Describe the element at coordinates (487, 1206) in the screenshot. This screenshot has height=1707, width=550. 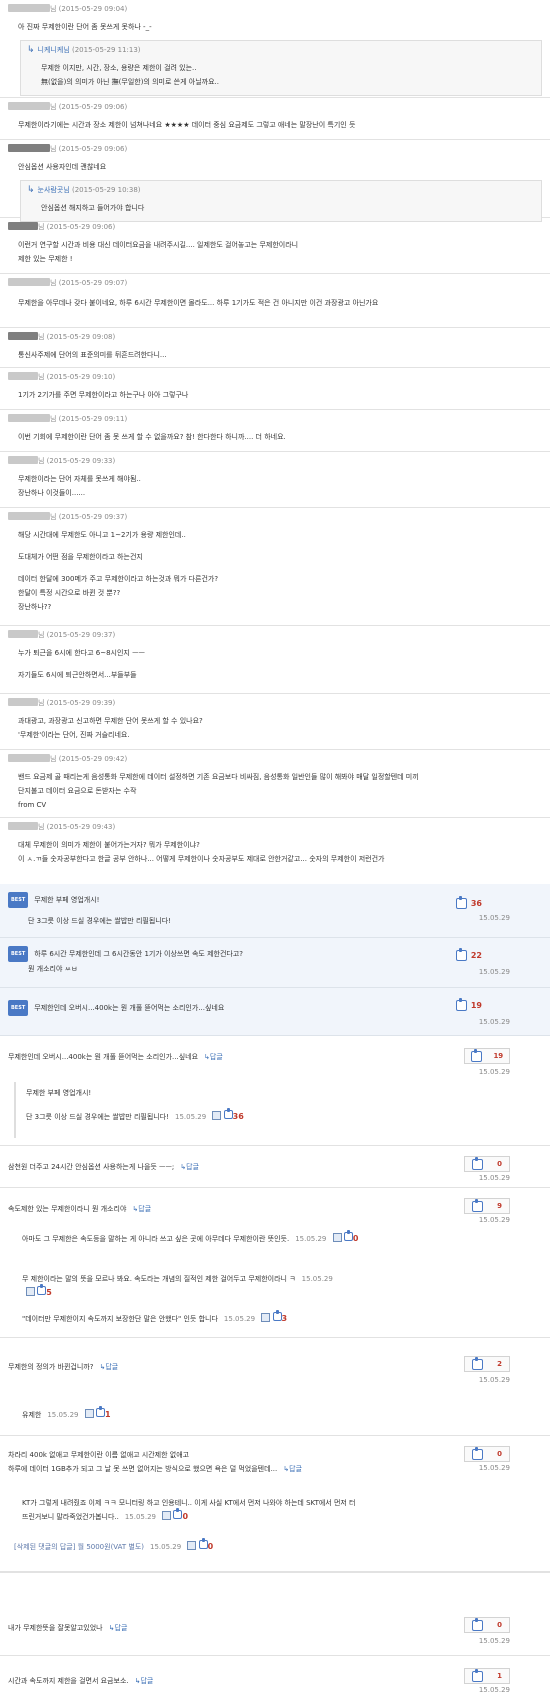
I see `upvote-button: 9` at that location.